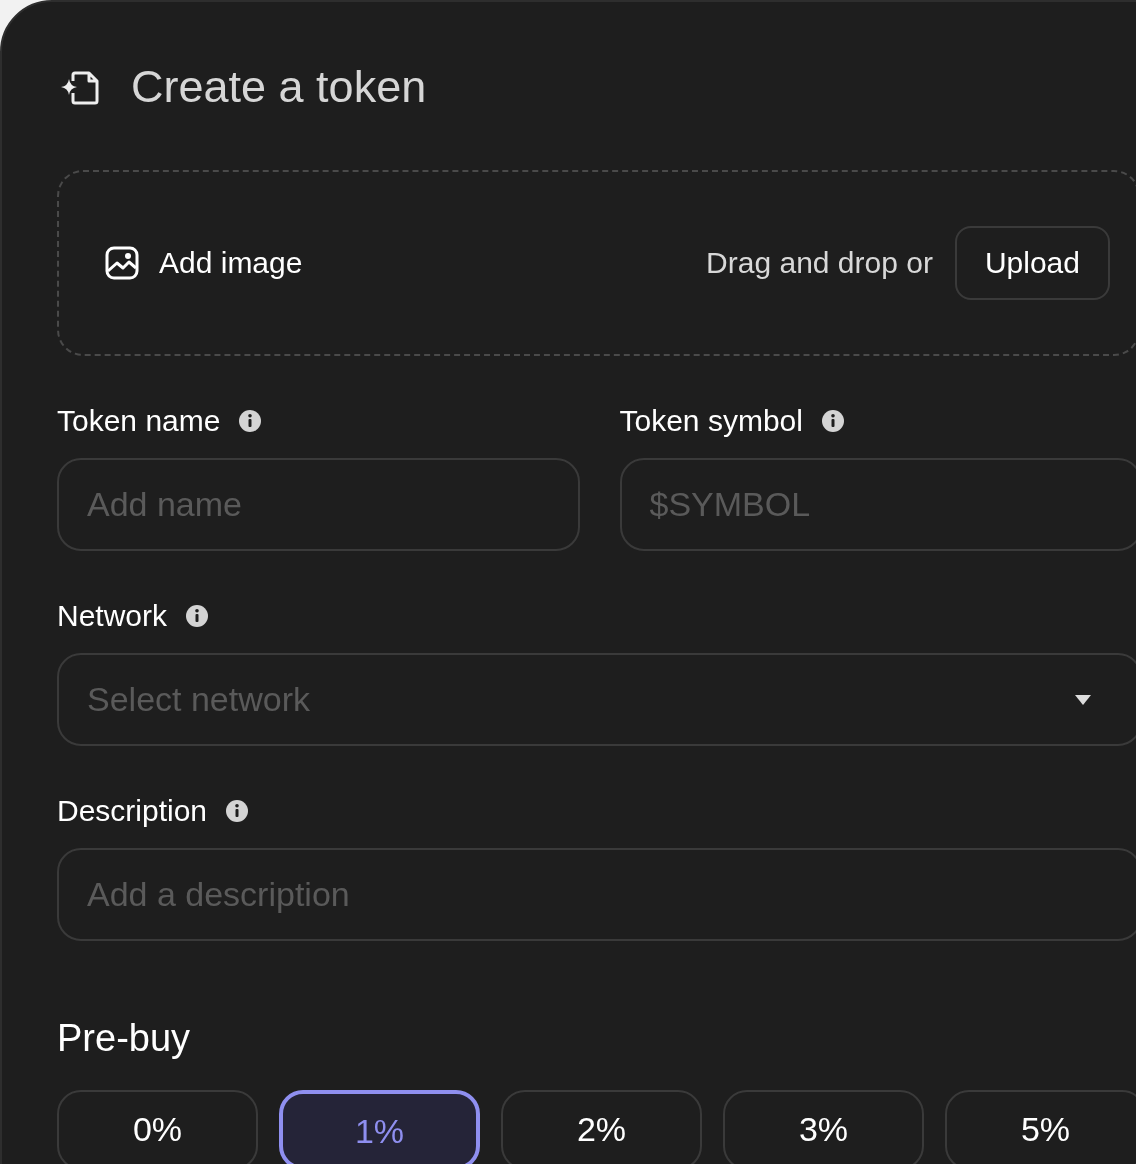  I want to click on caret-icon, so click(1083, 699).